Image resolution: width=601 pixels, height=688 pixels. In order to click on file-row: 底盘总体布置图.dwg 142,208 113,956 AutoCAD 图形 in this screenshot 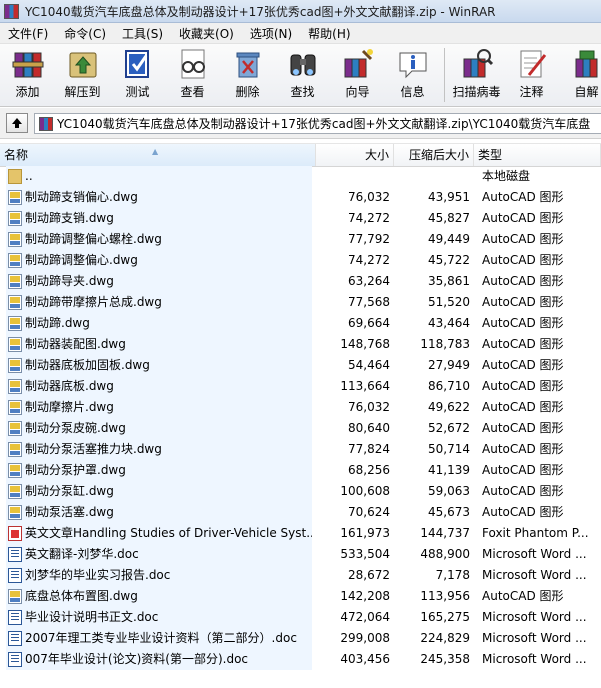, I will do `click(300, 596)`.